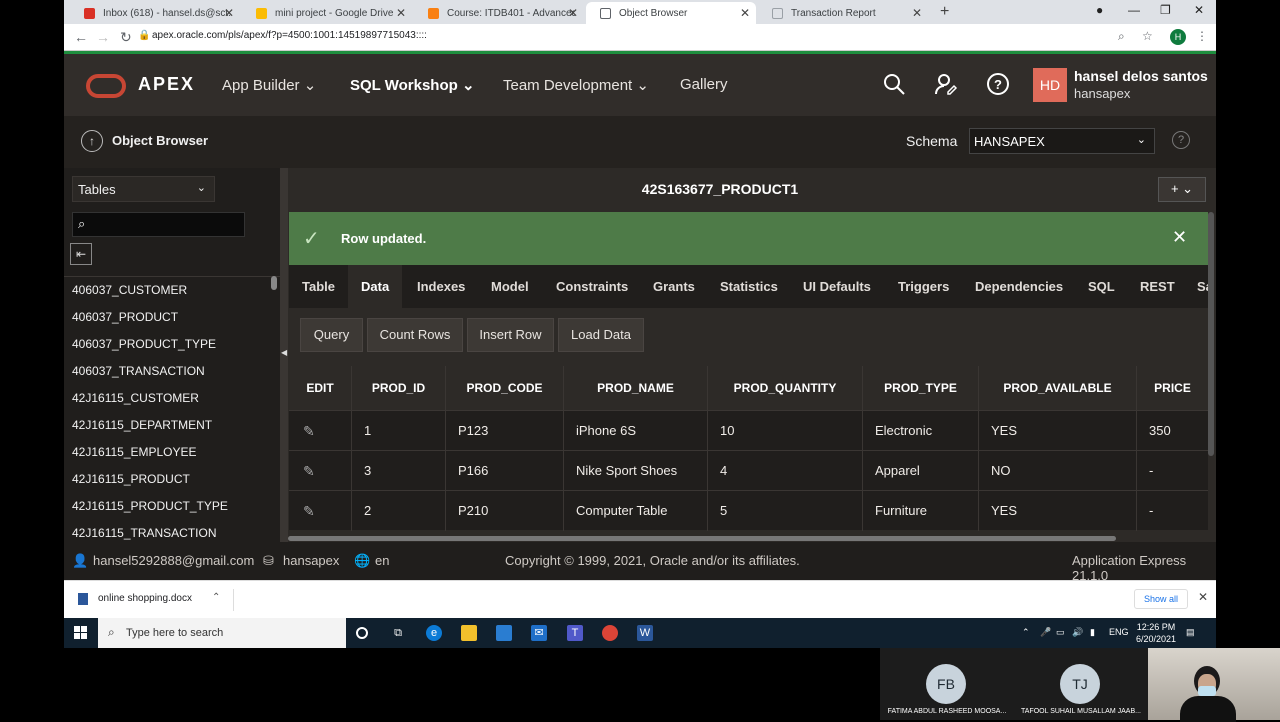 The image size is (1280, 722). I want to click on menu-sql-workshop: SQL Workshop ⌄, so click(412, 85).